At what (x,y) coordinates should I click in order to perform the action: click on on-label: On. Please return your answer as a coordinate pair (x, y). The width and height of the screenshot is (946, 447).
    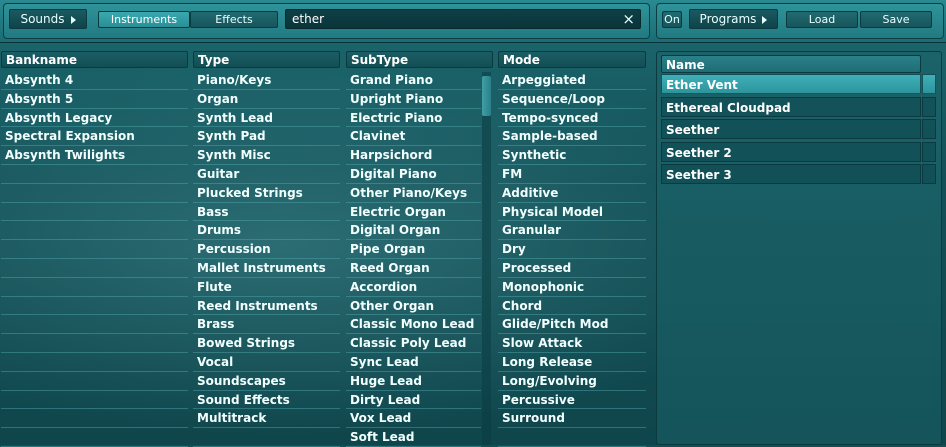
    Looking at the image, I should click on (672, 19).